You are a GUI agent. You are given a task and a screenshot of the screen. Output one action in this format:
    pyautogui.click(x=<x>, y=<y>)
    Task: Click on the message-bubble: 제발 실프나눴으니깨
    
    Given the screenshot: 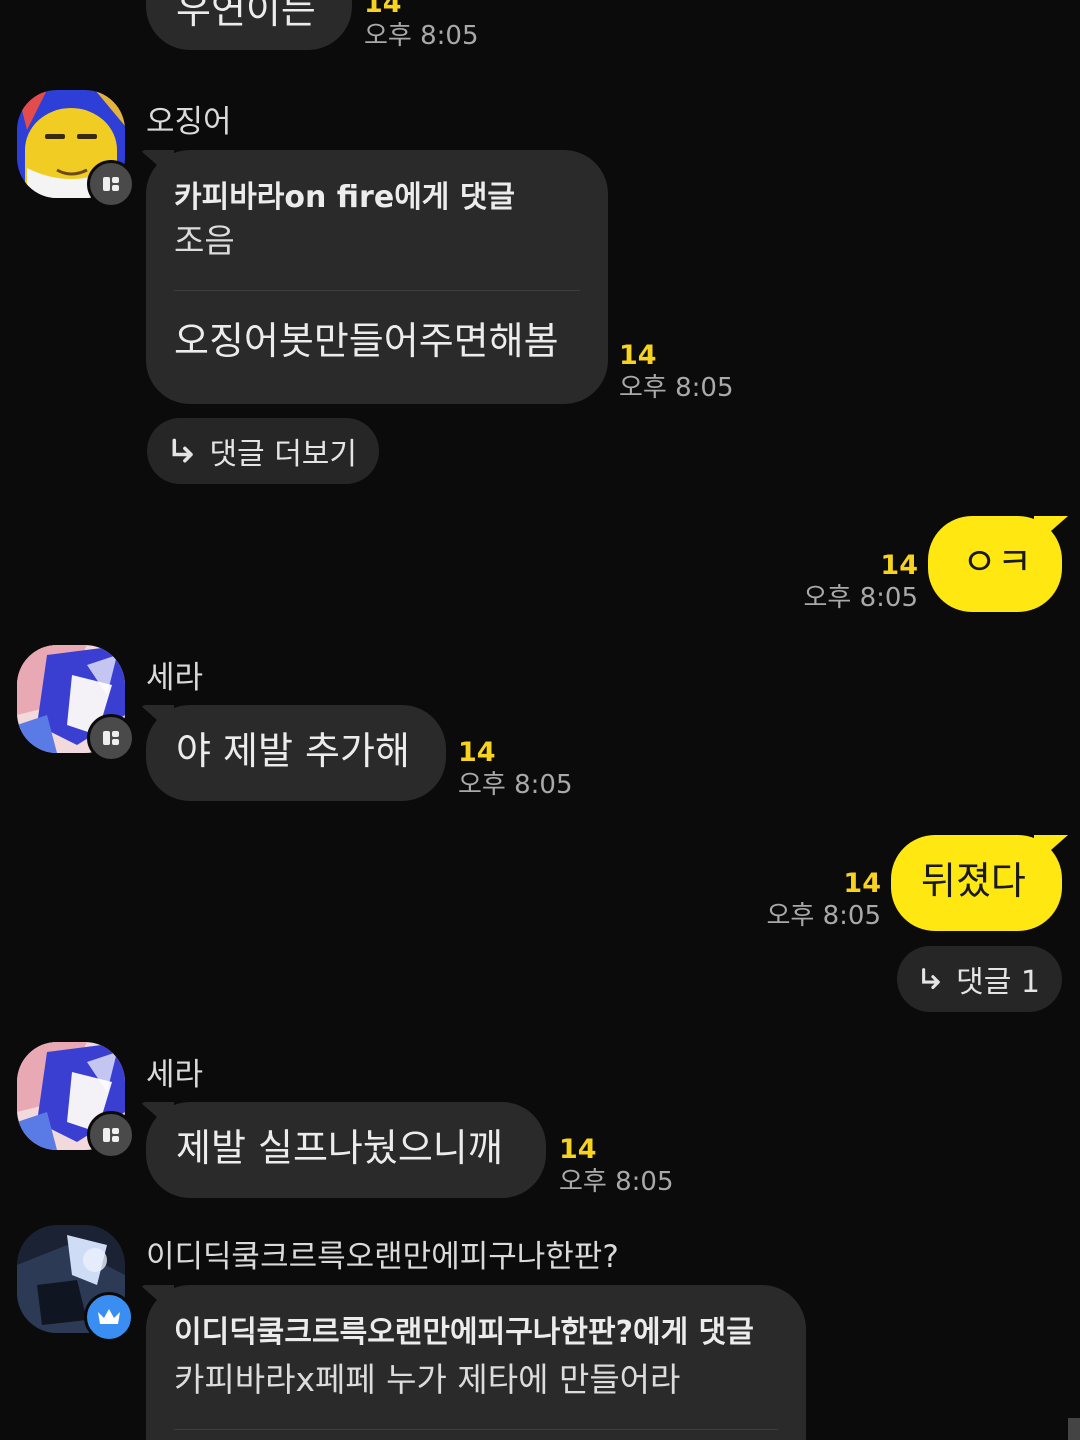 What is the action you would take?
    pyautogui.click(x=346, y=1150)
    